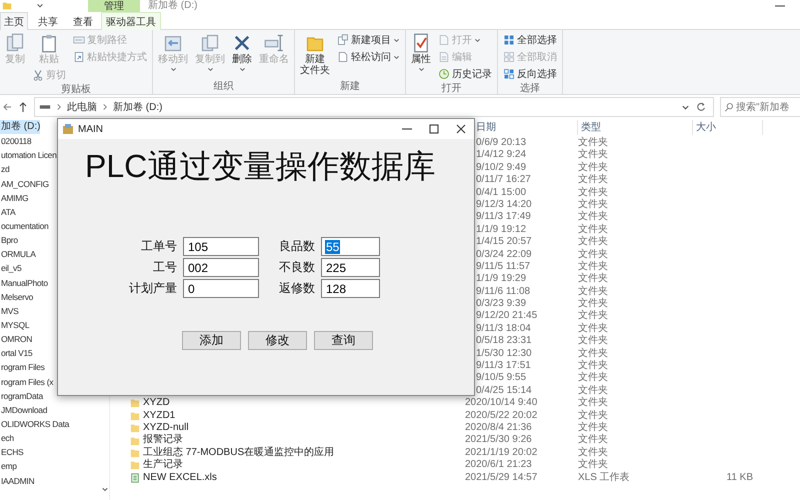 This screenshot has width=800, height=500. Describe the element at coordinates (504, 254) in the screenshot. I see `date-cell-text: 0/3/24 22:09` at that location.